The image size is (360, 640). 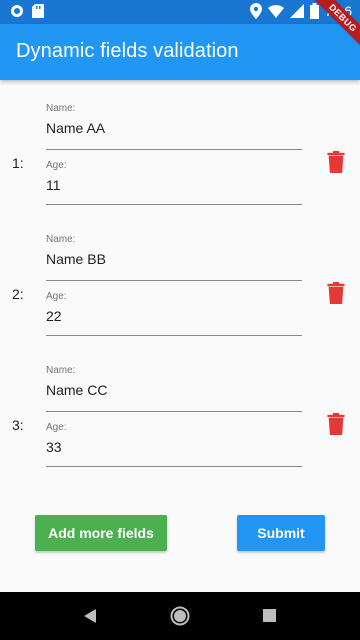 I want to click on back-icon, so click(x=90, y=616).